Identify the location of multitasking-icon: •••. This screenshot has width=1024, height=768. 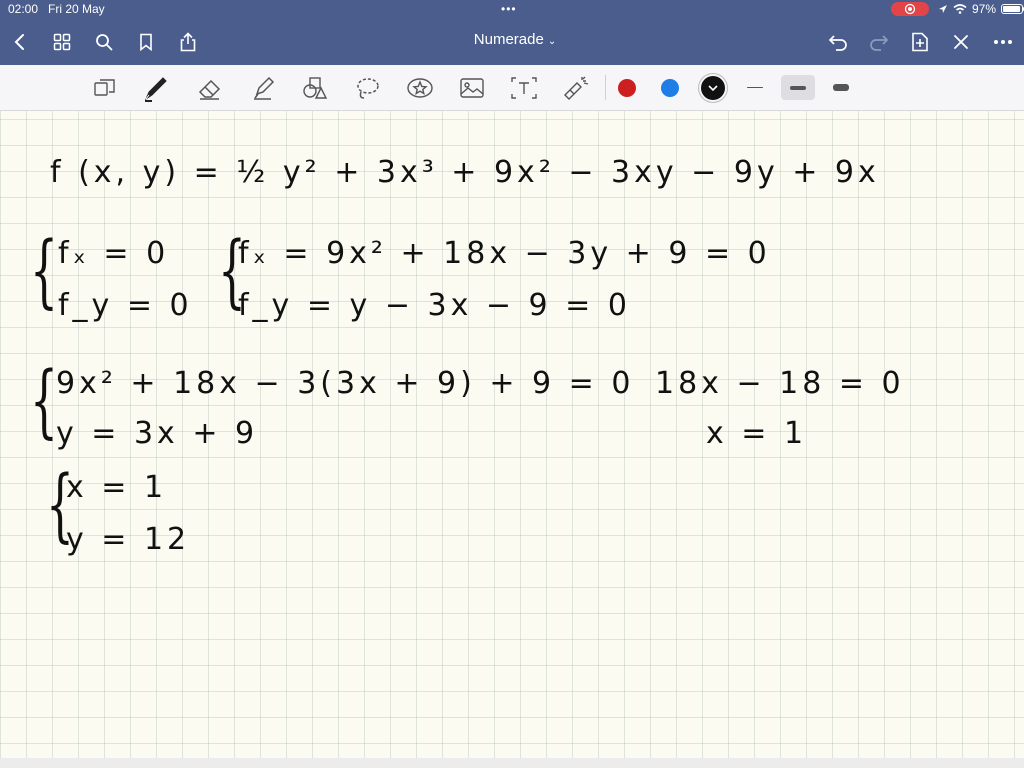
(509, 9).